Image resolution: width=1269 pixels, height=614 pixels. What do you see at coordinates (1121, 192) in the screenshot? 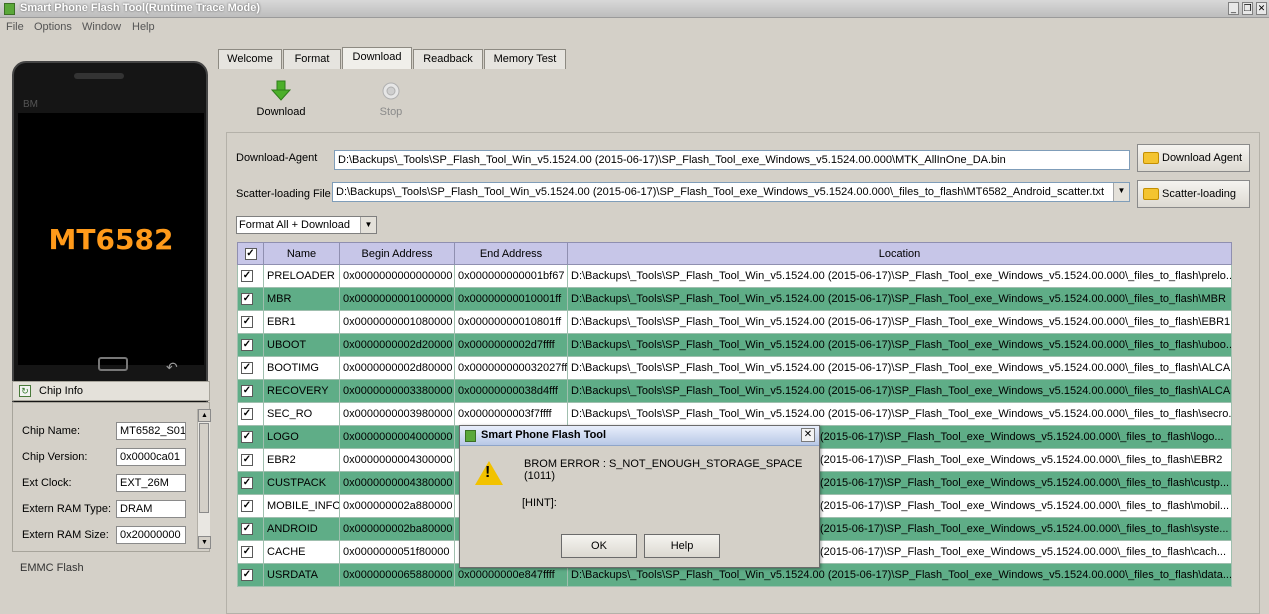
I see `scatter-dropdown-icon: ▼` at bounding box center [1121, 192].